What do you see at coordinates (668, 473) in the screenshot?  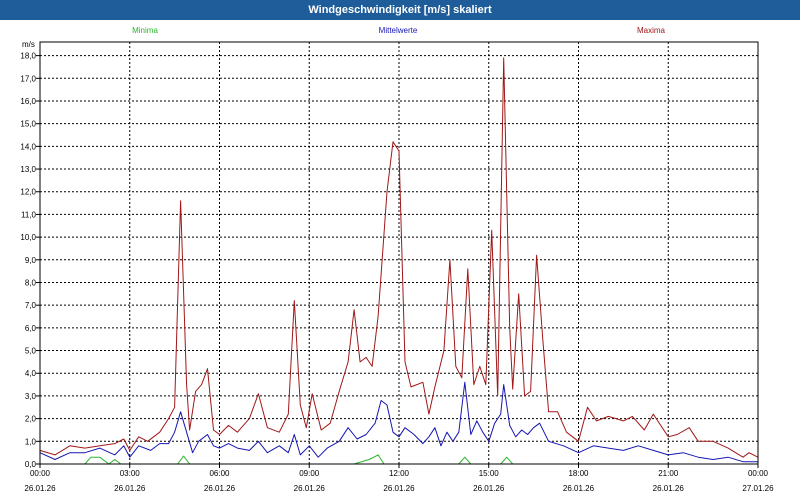 I see `x-tick-time-label: 21:00` at bounding box center [668, 473].